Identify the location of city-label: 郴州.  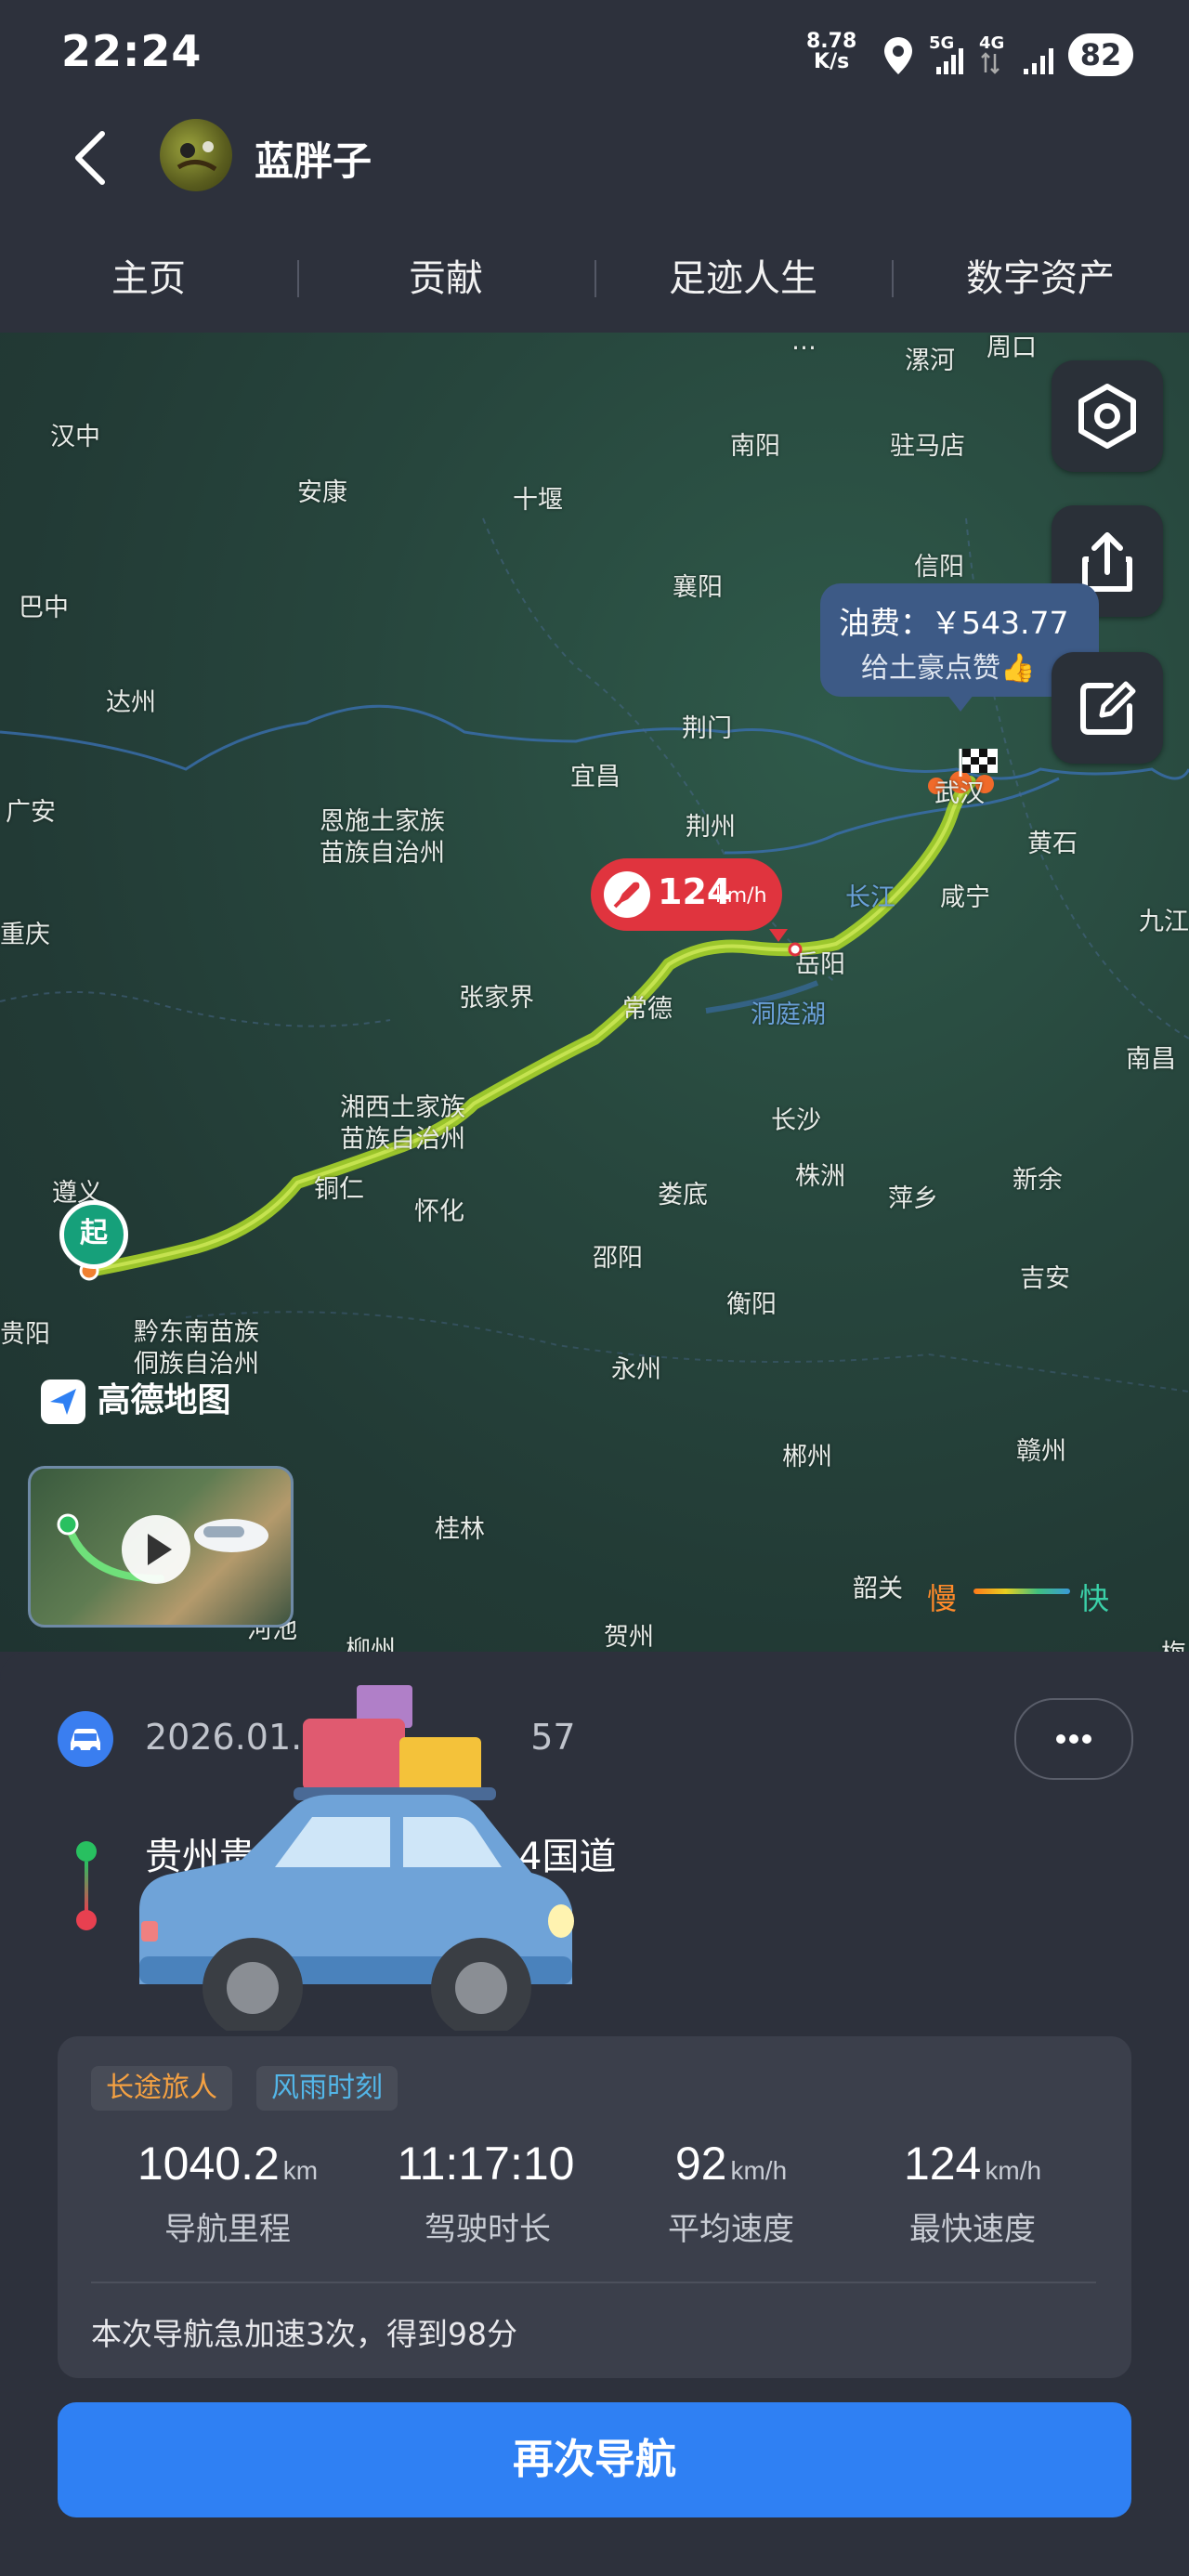
(807, 1457).